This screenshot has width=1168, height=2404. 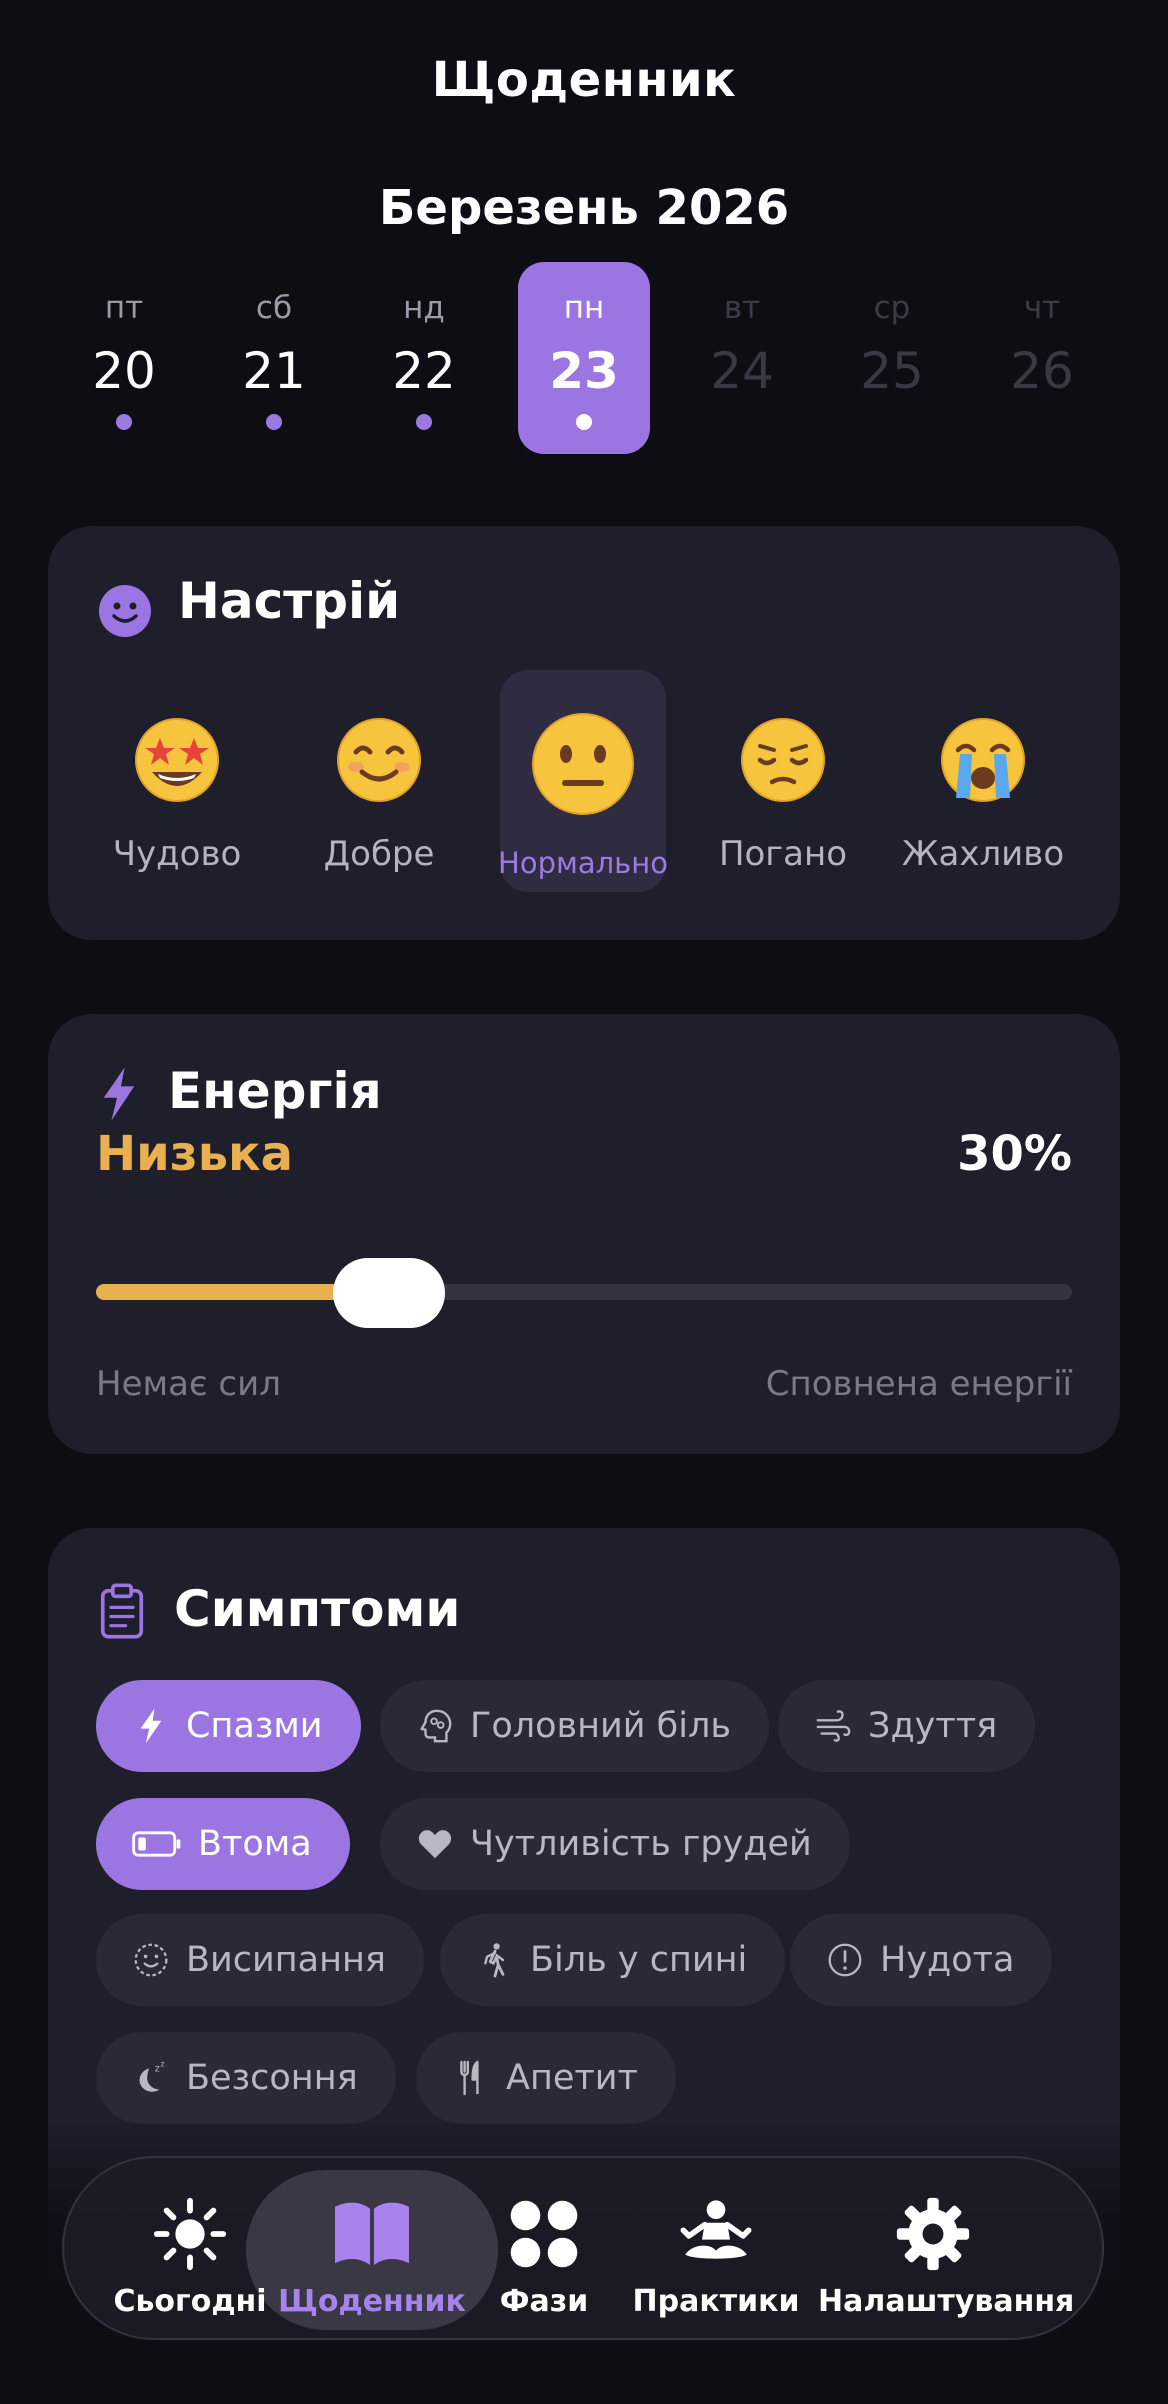 I want to click on moon-zzz-icon: zz, so click(x=151, y=2078).